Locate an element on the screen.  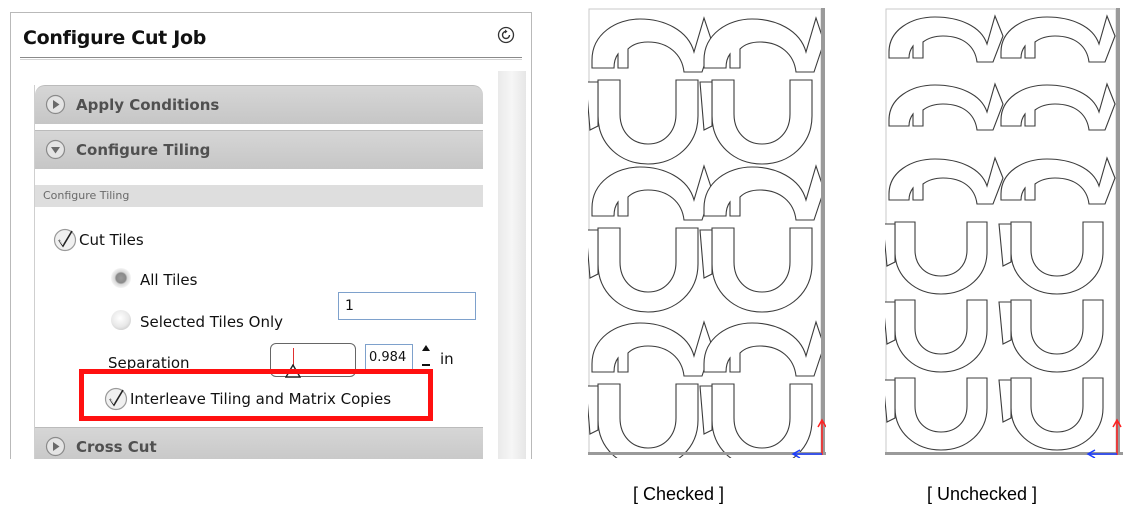
collapse-arrow-icon is located at coordinates (55, 149).